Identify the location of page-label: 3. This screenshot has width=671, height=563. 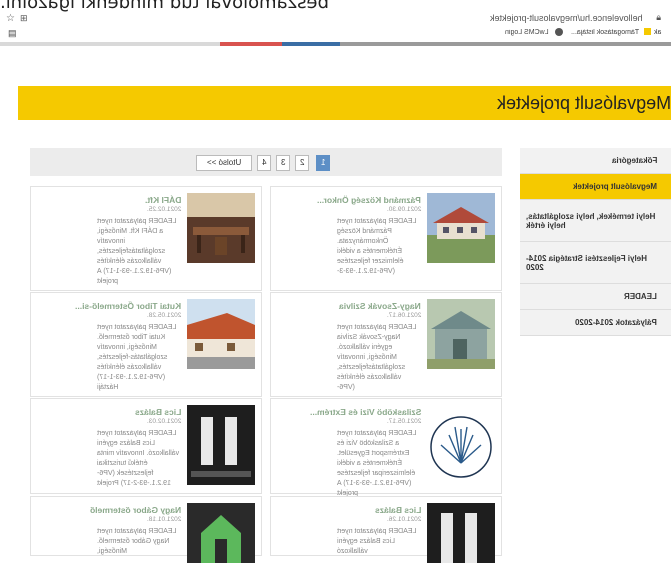
(283, 162).